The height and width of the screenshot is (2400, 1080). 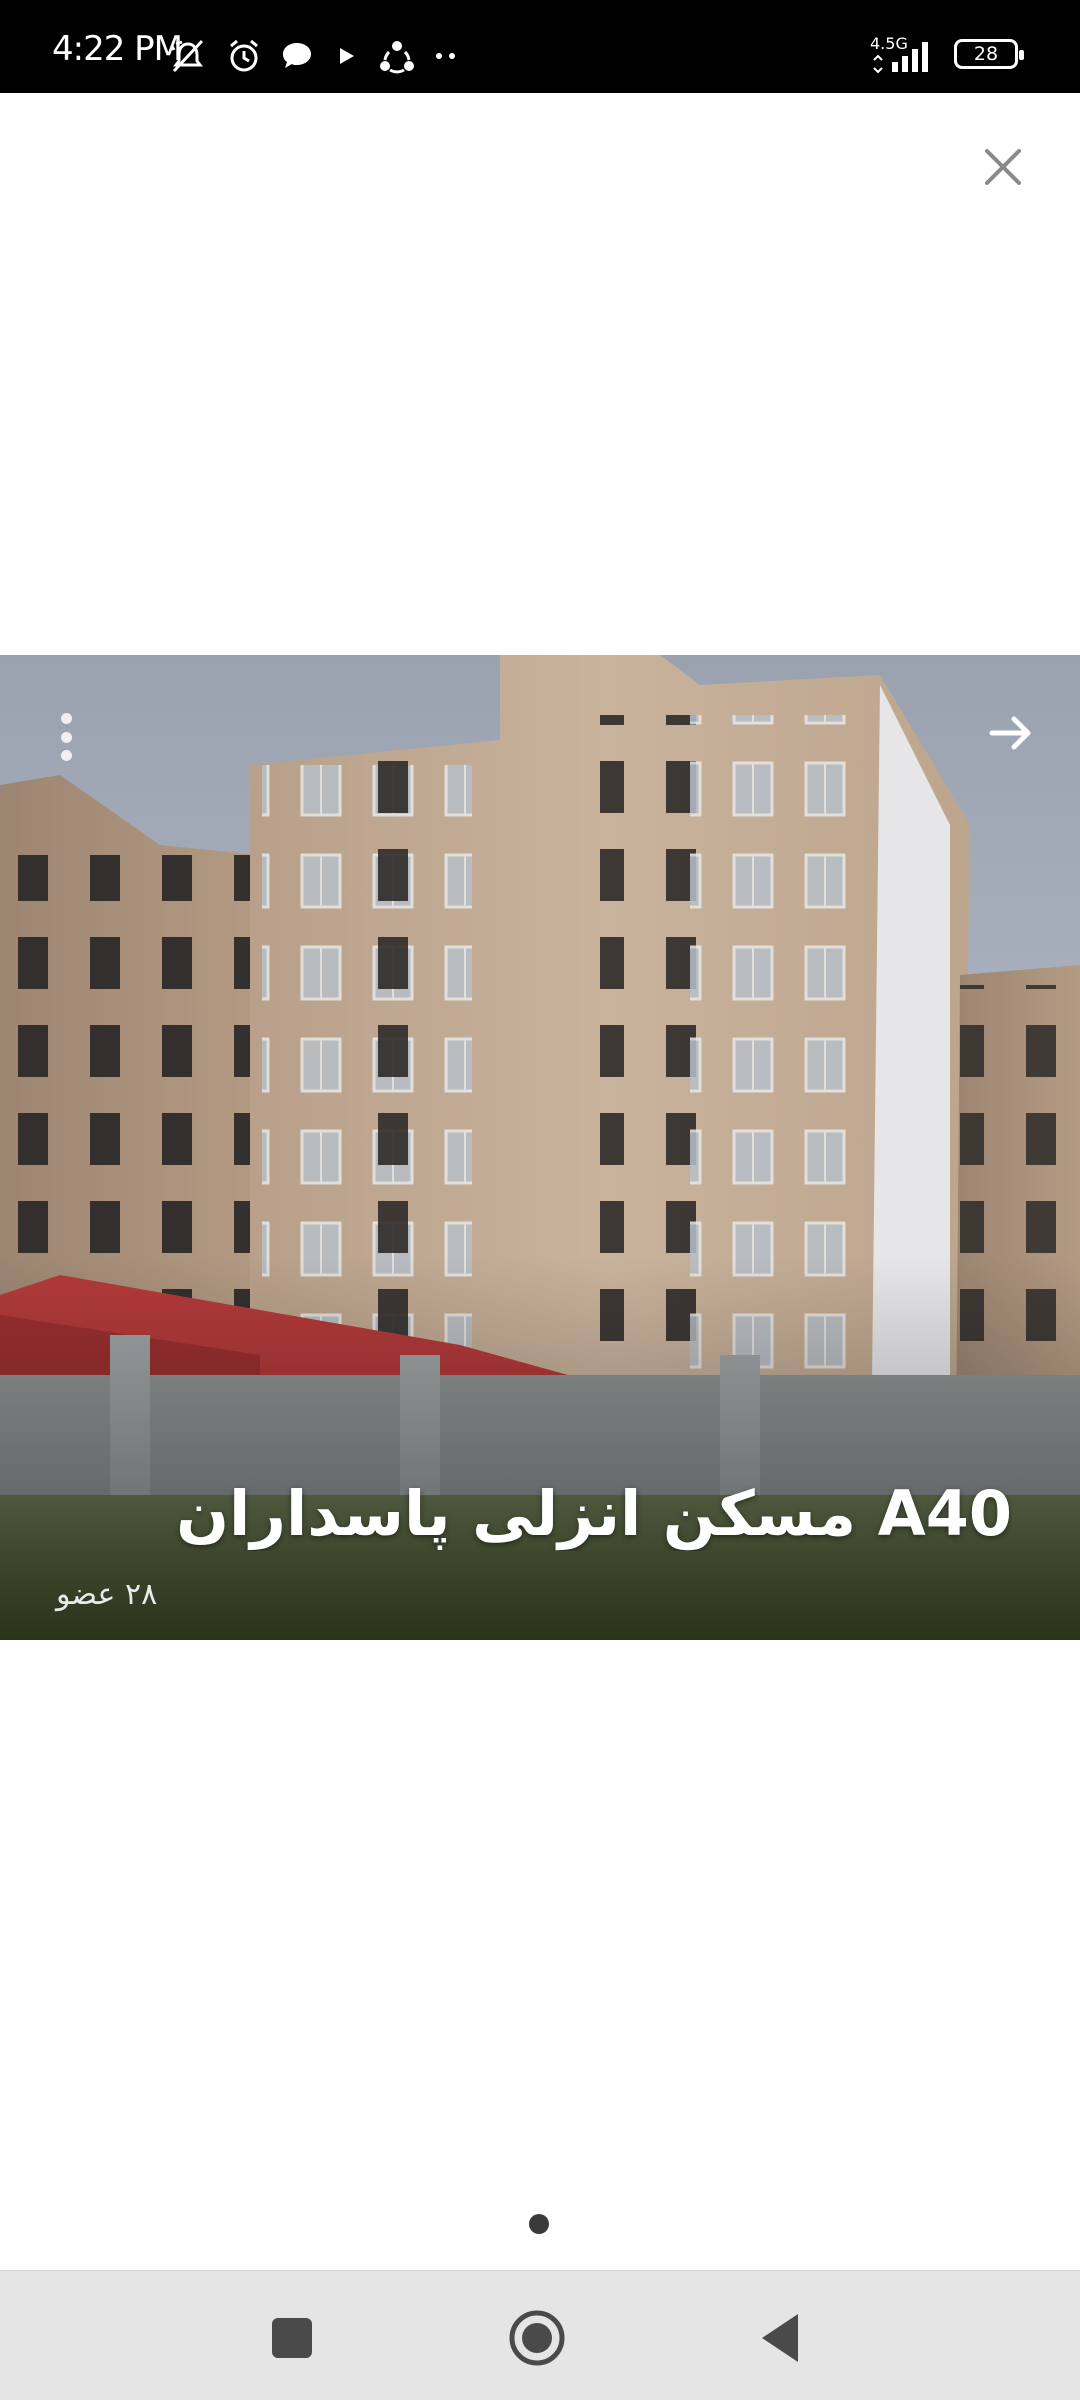 I want to click on close-button, so click(x=1003, y=167).